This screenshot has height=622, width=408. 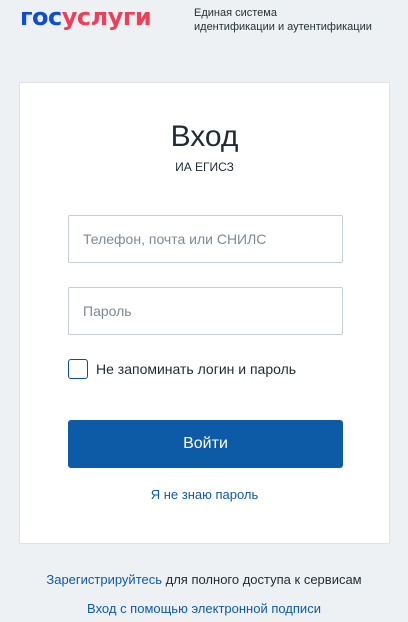 I want to click on subtitle-line1: Единая система, so click(x=235, y=13).